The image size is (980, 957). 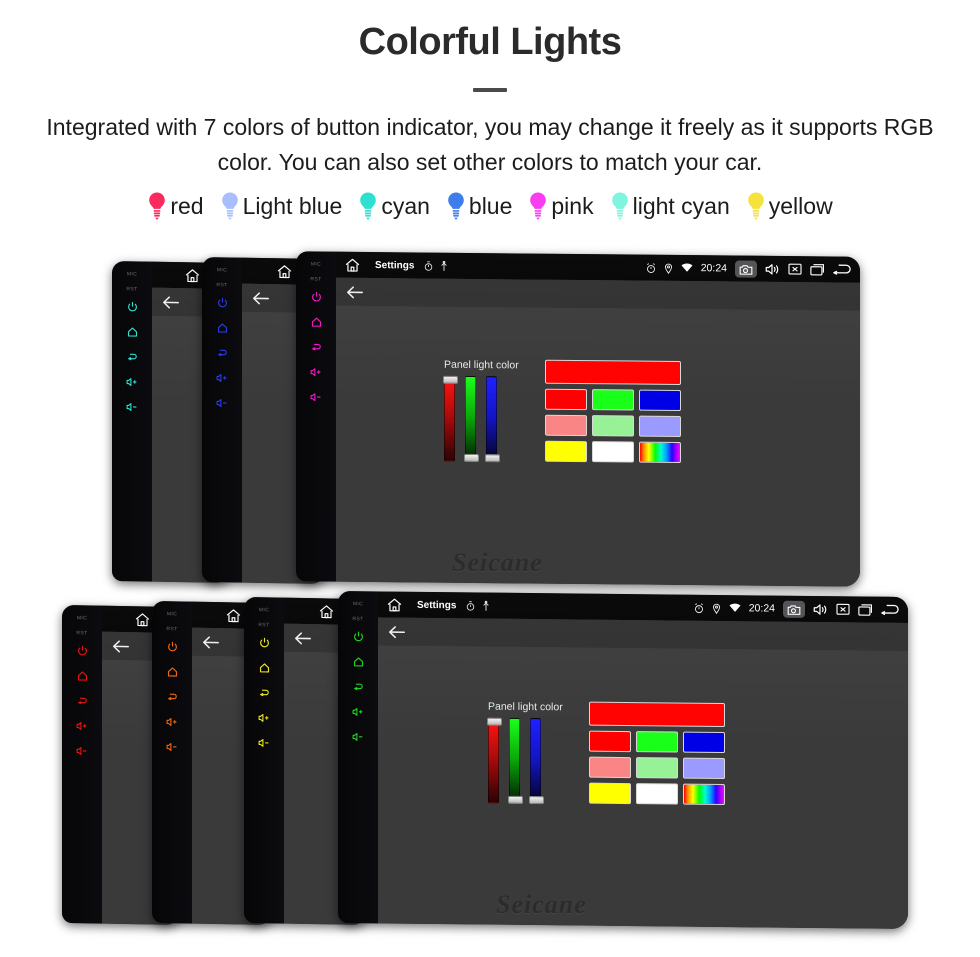 What do you see at coordinates (490, 206) in the screenshot?
I see `color-legend: red Light blue cyan blue pink light cyan` at bounding box center [490, 206].